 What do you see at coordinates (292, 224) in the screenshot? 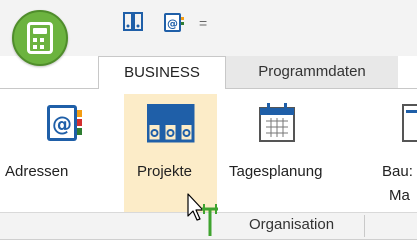
I see `group-label-organisation: Organisation` at bounding box center [292, 224].